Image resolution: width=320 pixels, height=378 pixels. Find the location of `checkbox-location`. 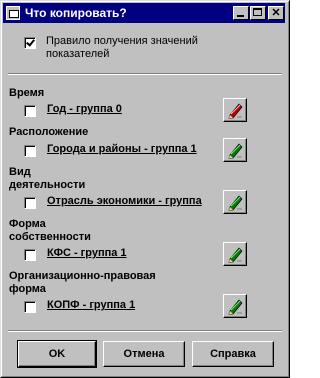

checkbox-location is located at coordinates (30, 151).